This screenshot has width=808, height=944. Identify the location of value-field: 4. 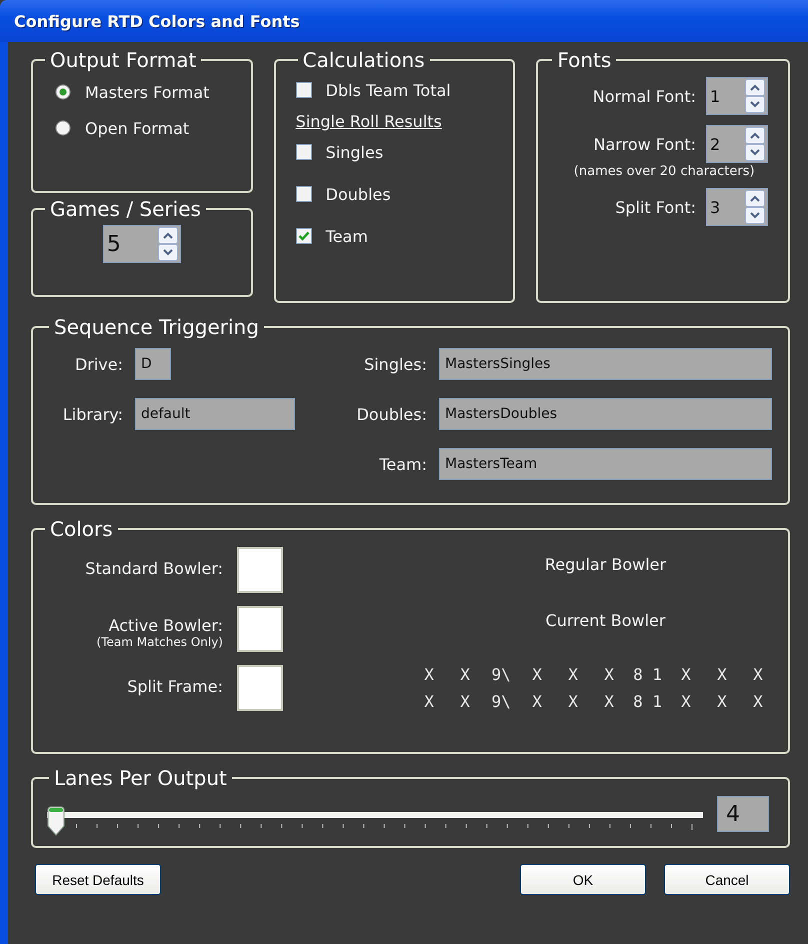
(743, 814).